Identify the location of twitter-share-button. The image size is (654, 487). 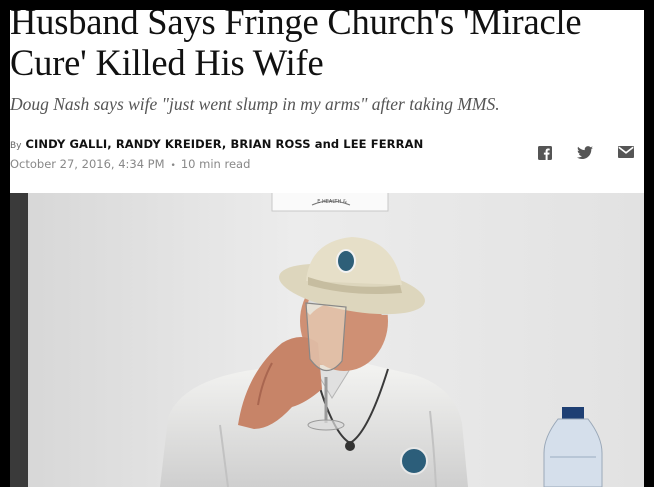
(585, 153).